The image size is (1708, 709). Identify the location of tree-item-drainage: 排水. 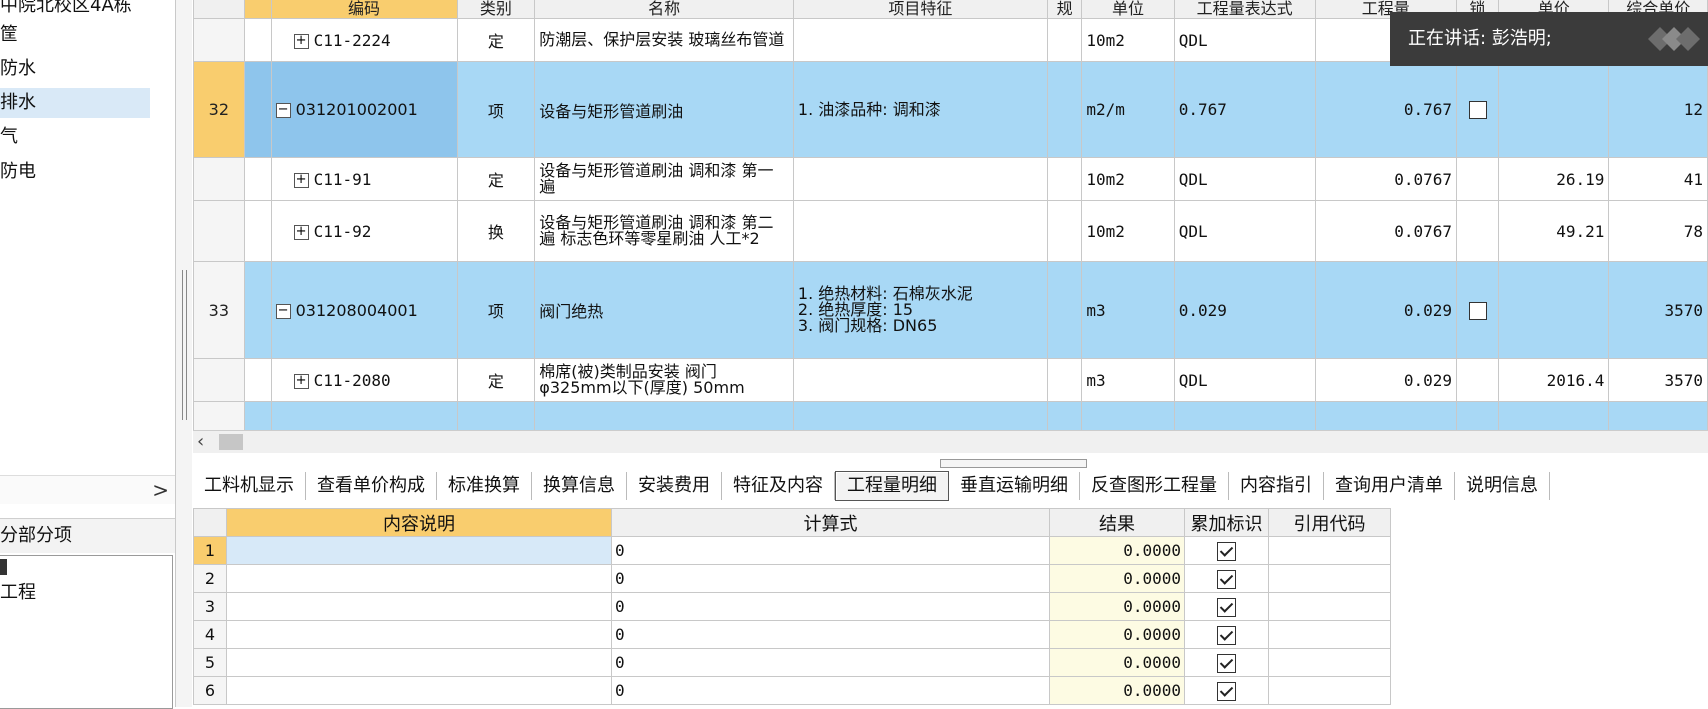
(75, 103).